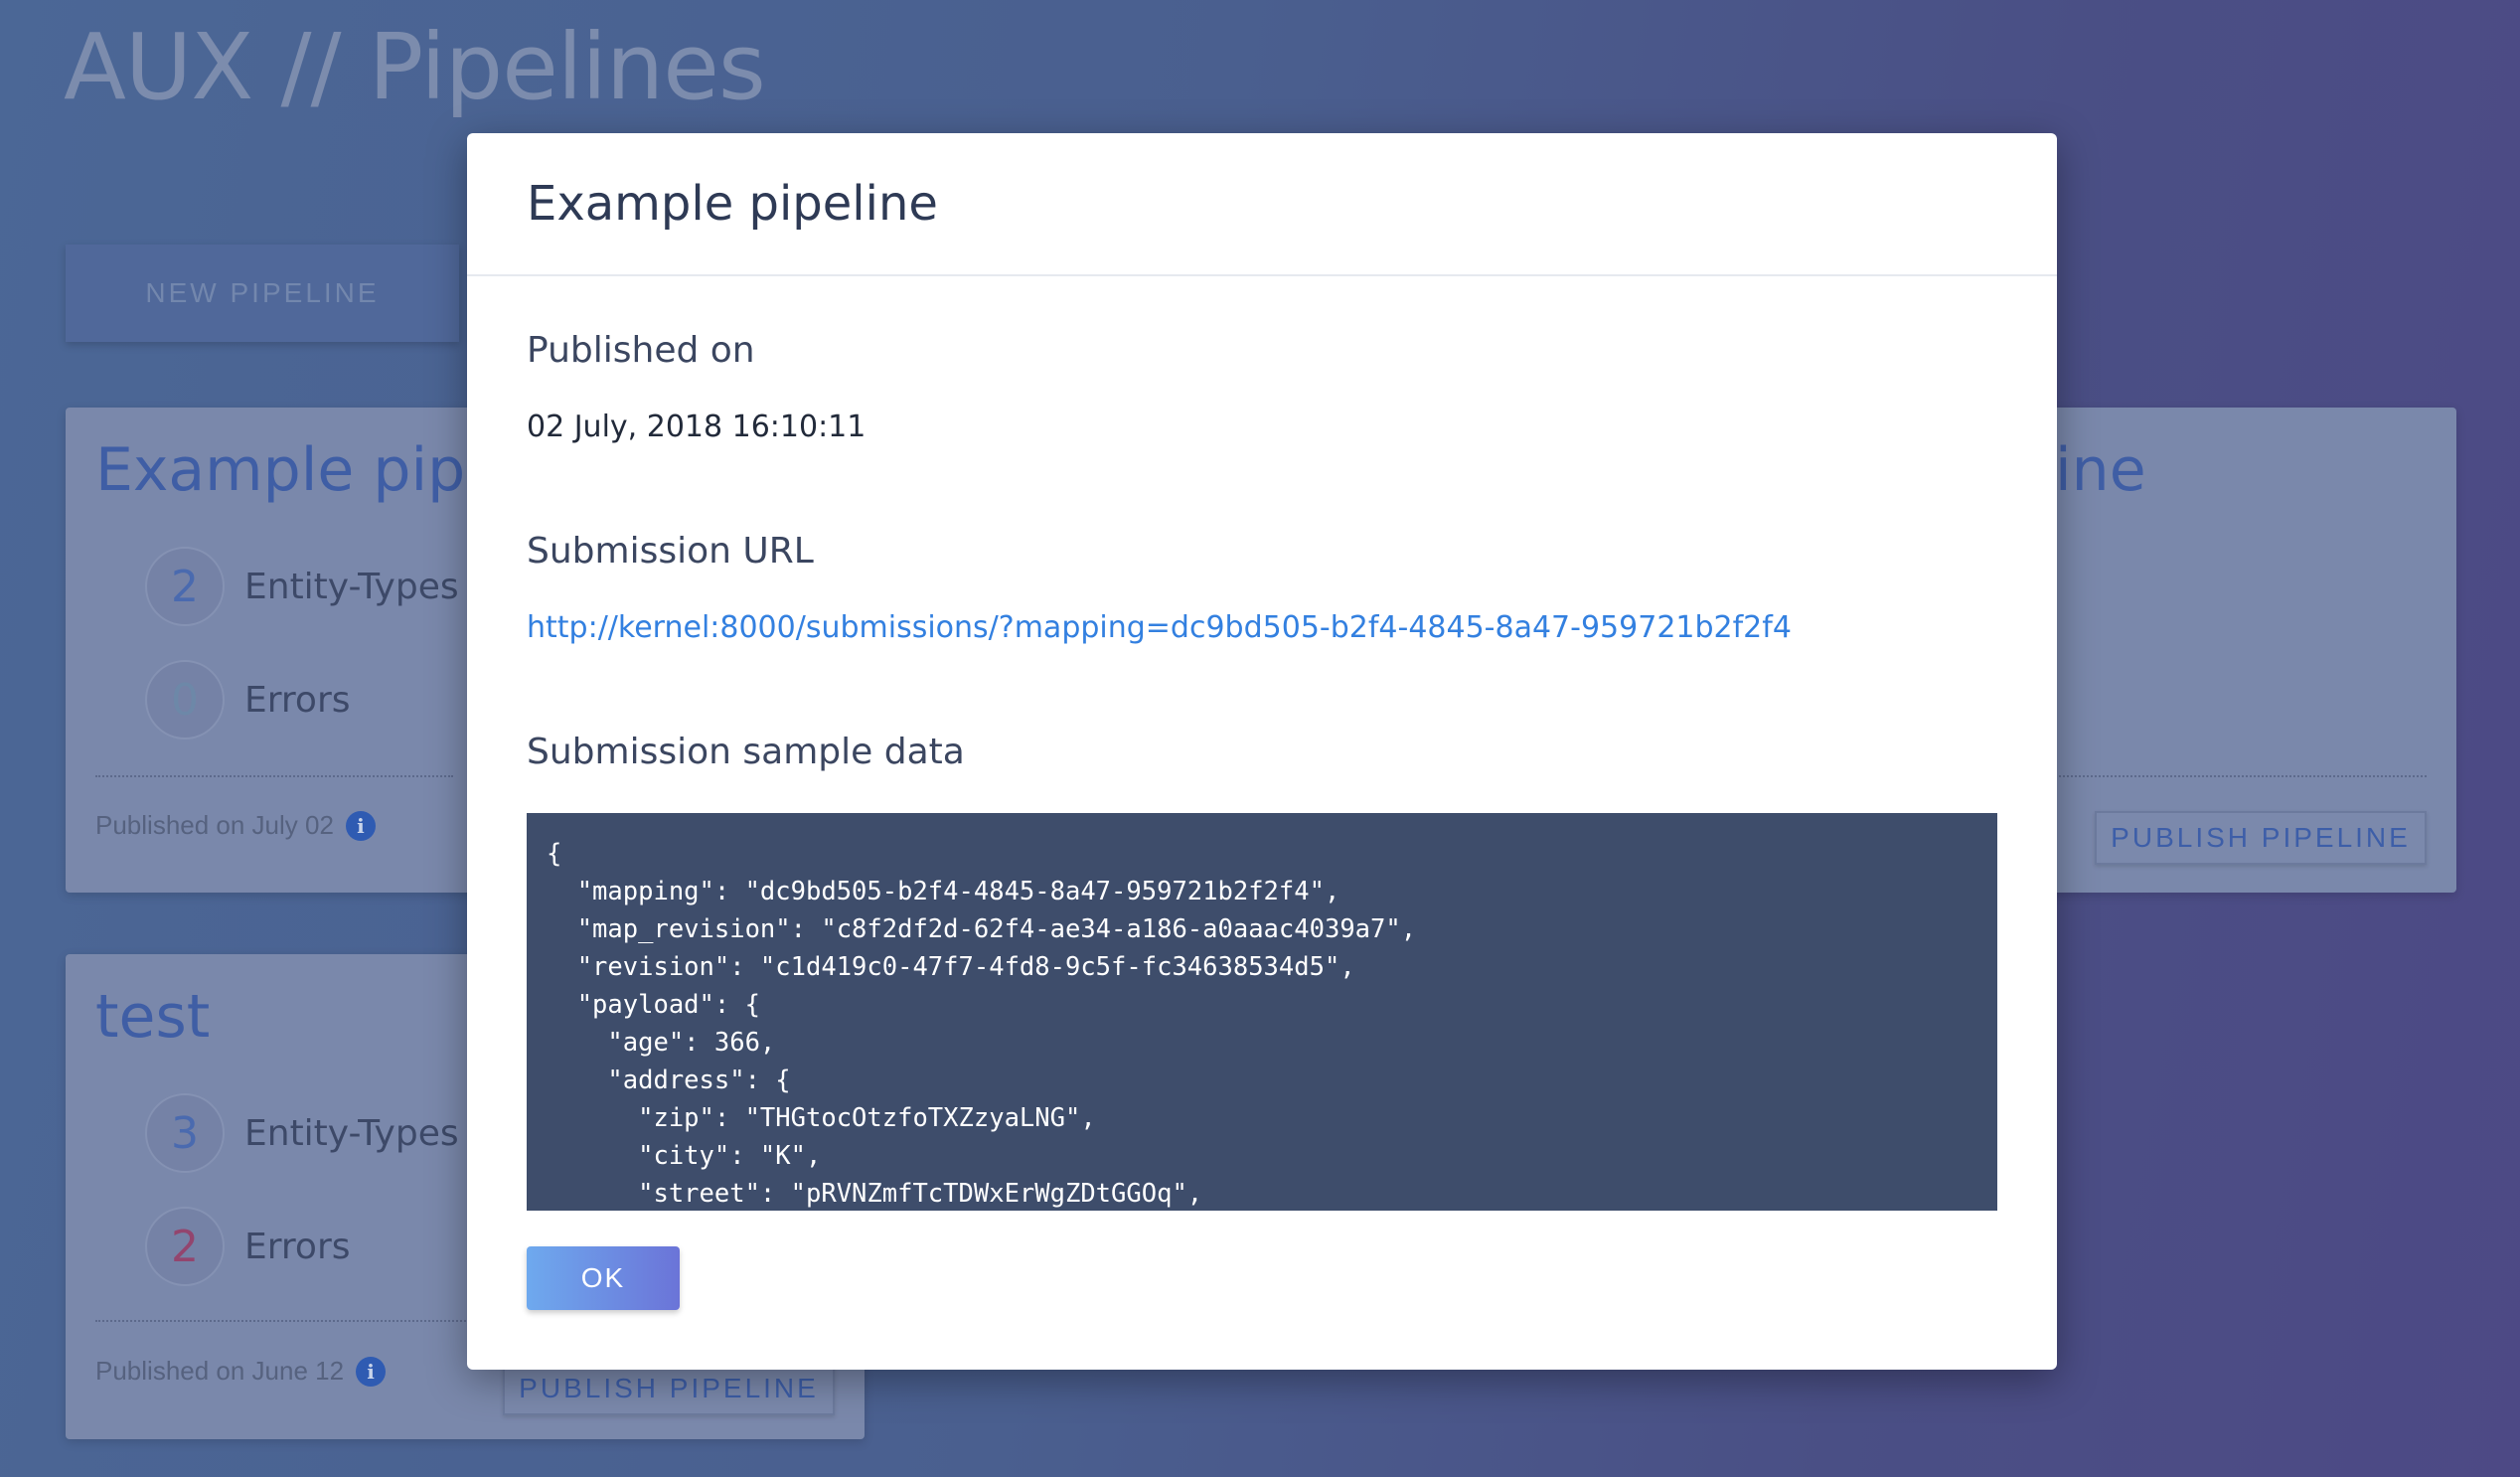 This screenshot has width=2520, height=1477. I want to click on published-on-label: Published on, so click(641, 350).